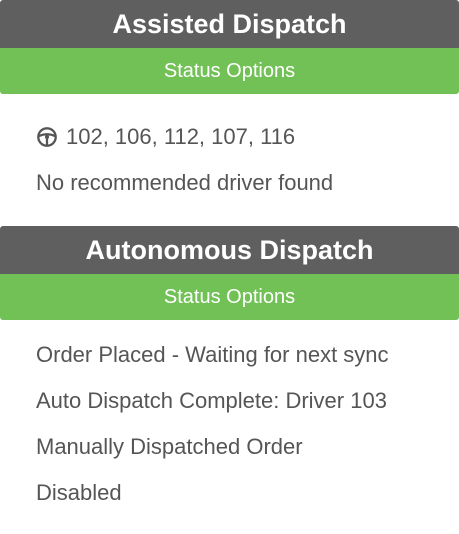  I want to click on status-auto-dispatch-complete: Auto Dispatch Complete: Driver 103, so click(211, 400).